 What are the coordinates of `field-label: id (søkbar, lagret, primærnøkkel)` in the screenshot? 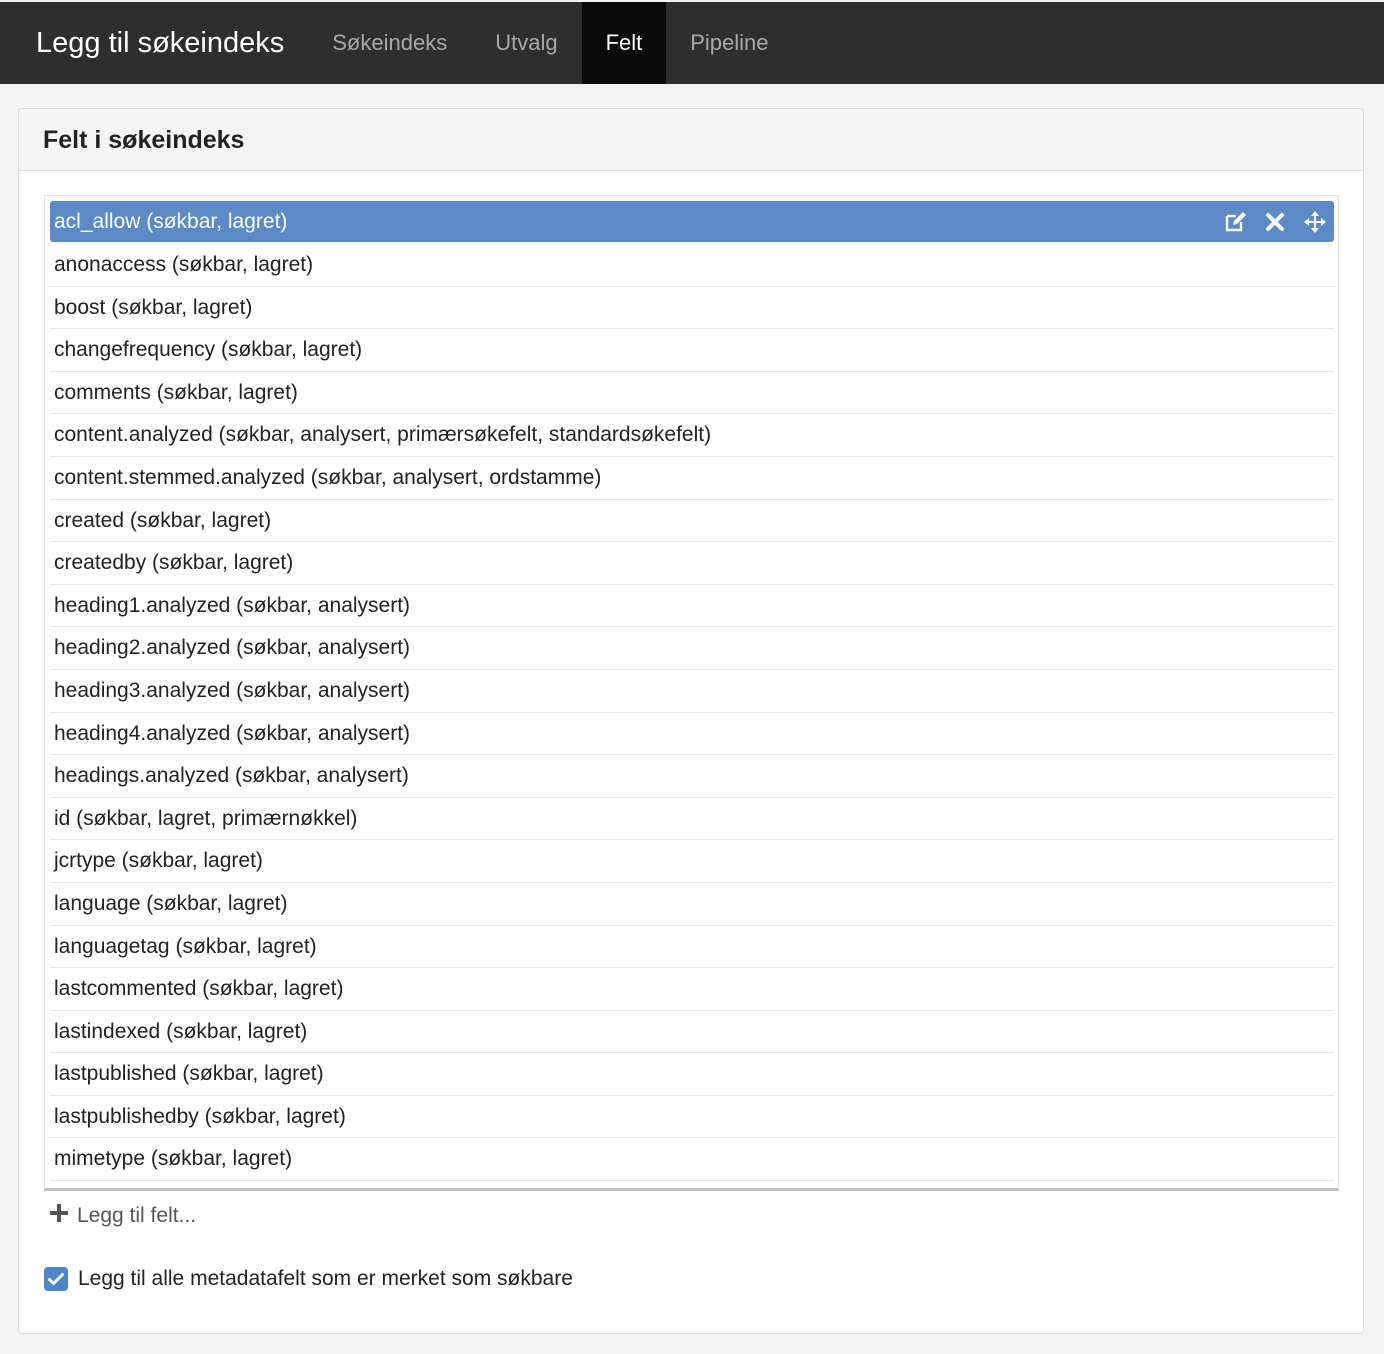 It's located at (206, 818).